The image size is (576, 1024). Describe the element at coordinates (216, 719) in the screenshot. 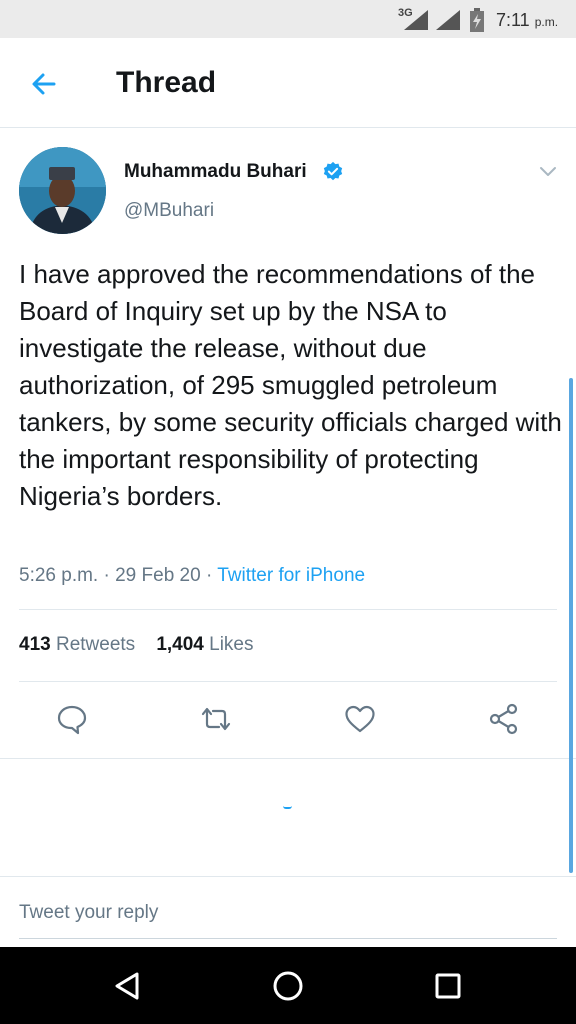

I see `retweet-icon` at that location.